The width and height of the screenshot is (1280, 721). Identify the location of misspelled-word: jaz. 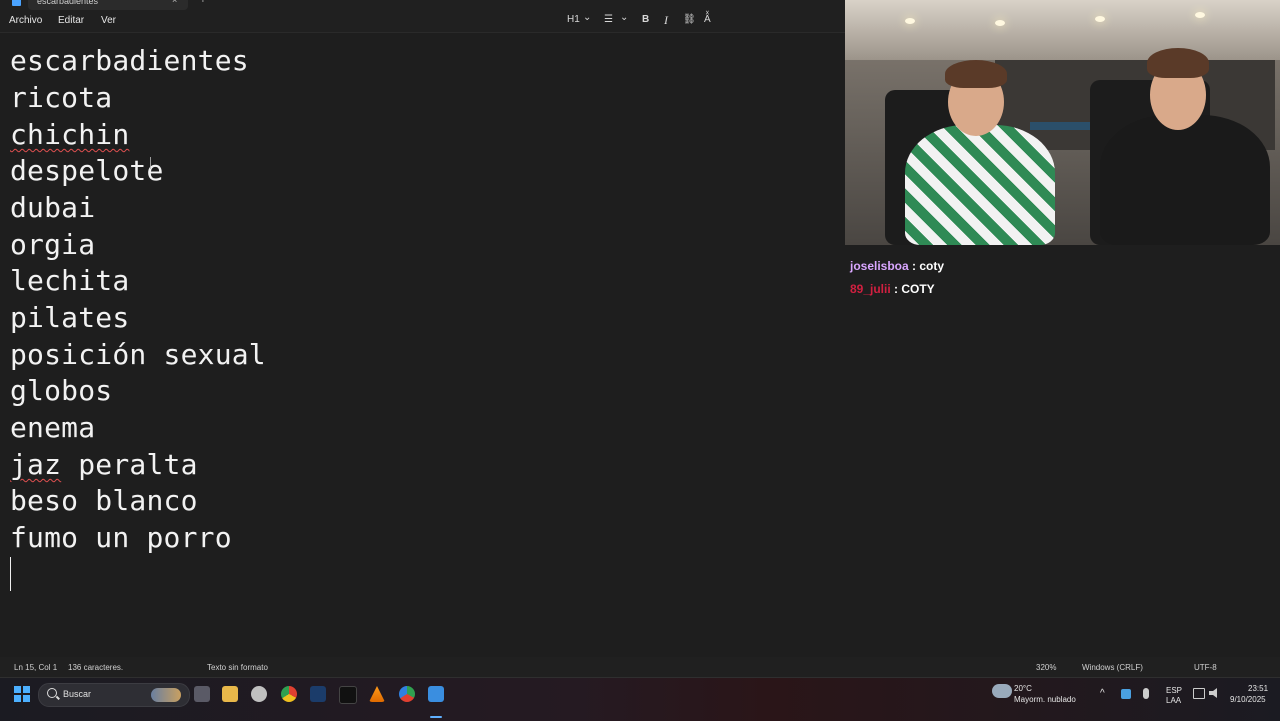
(36, 464).